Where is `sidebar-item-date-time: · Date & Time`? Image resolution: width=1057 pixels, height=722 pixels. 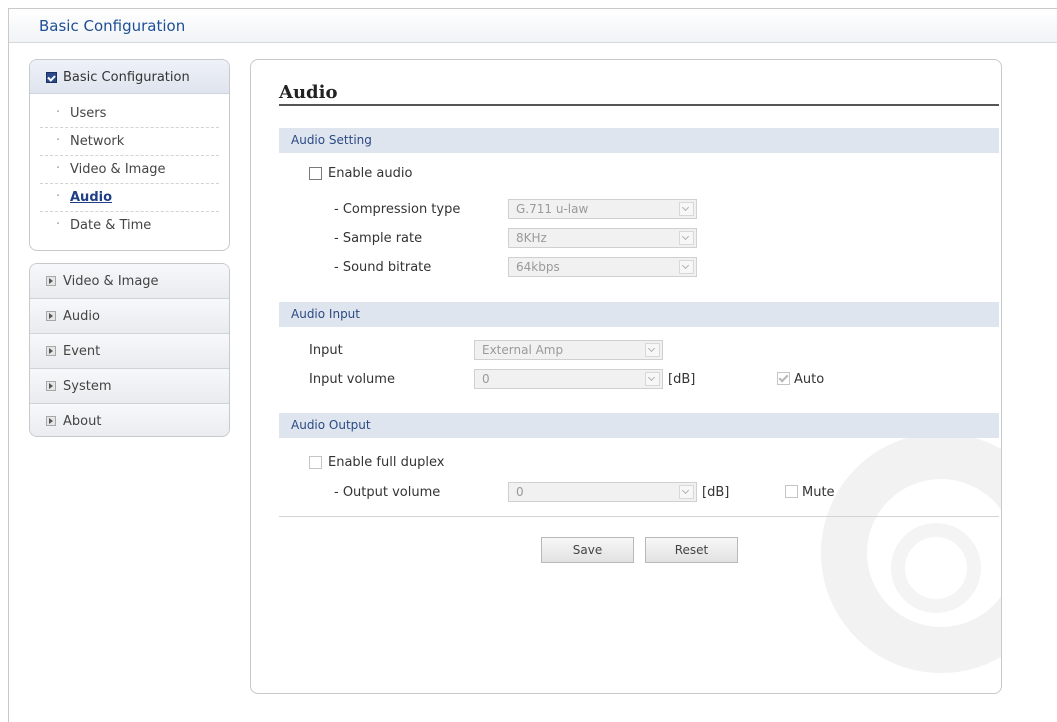
sidebar-item-date-time: · Date & Time is located at coordinates (129, 226).